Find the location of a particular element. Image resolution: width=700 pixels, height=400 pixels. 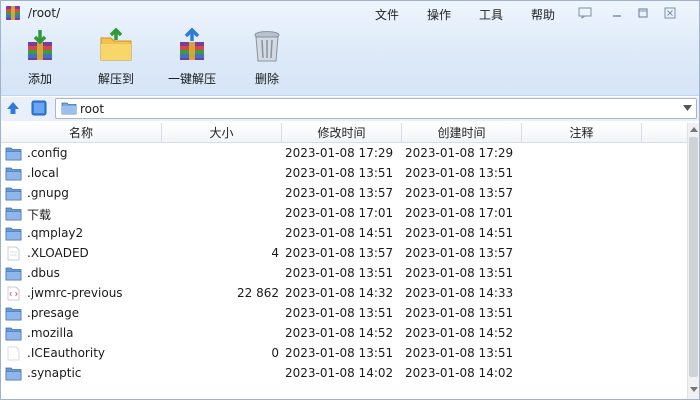

column-modified: 修改时间 is located at coordinates (342, 133).